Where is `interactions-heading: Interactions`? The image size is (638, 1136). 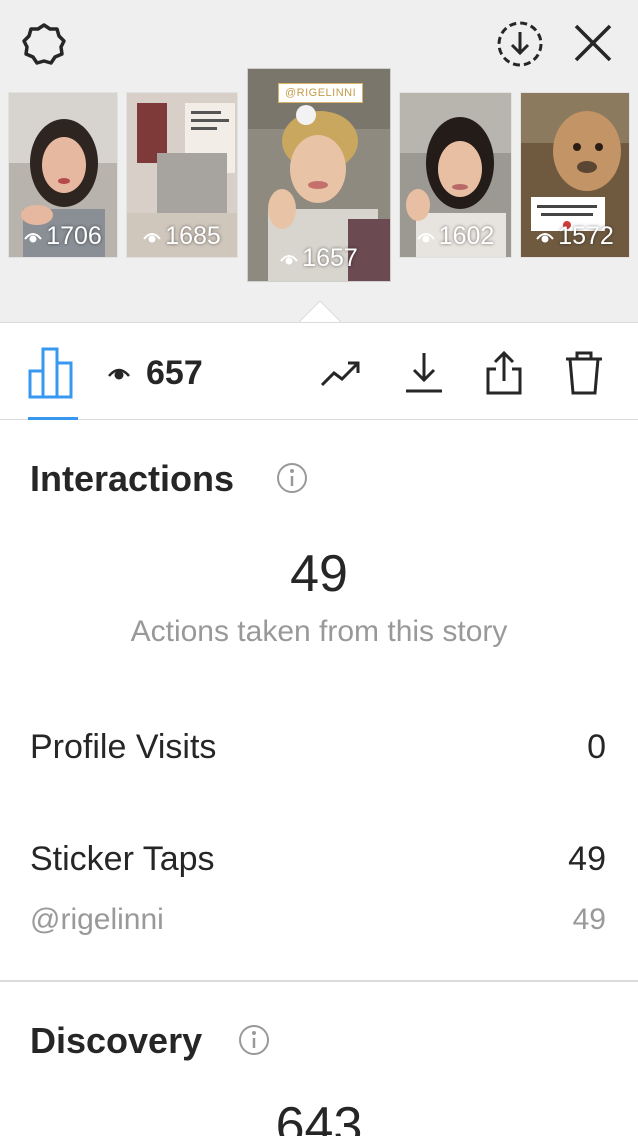
interactions-heading: Interactions is located at coordinates (132, 478).